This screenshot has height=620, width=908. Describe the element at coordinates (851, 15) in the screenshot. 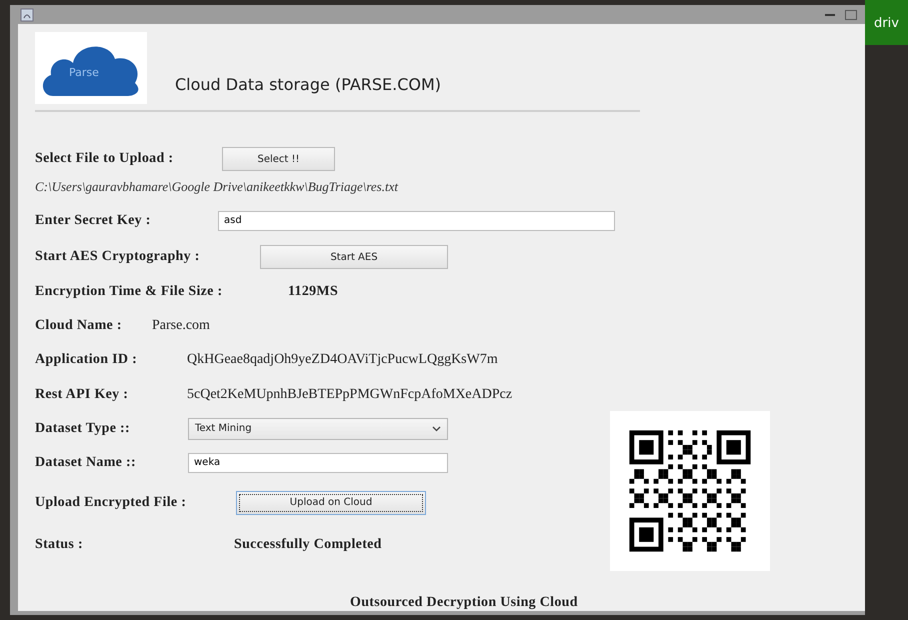

I see `maximize-icon` at that location.